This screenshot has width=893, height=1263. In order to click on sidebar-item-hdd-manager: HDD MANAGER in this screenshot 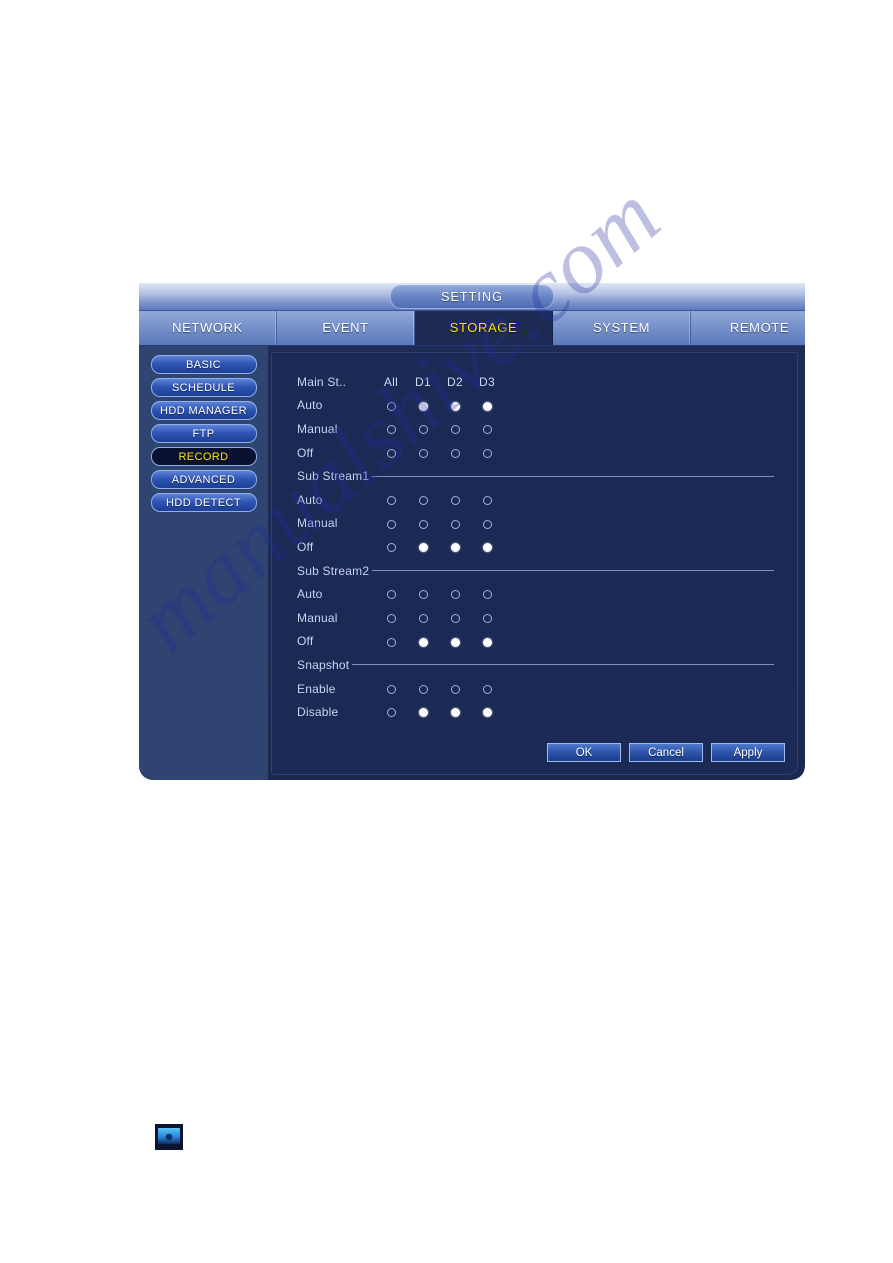, I will do `click(203, 410)`.